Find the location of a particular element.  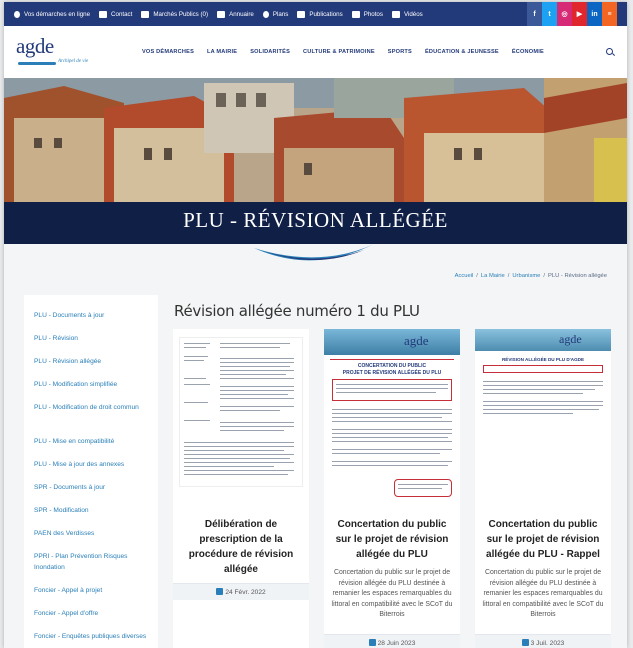

social-links: f t ◎ ▶ in ≡ is located at coordinates (572, 14).